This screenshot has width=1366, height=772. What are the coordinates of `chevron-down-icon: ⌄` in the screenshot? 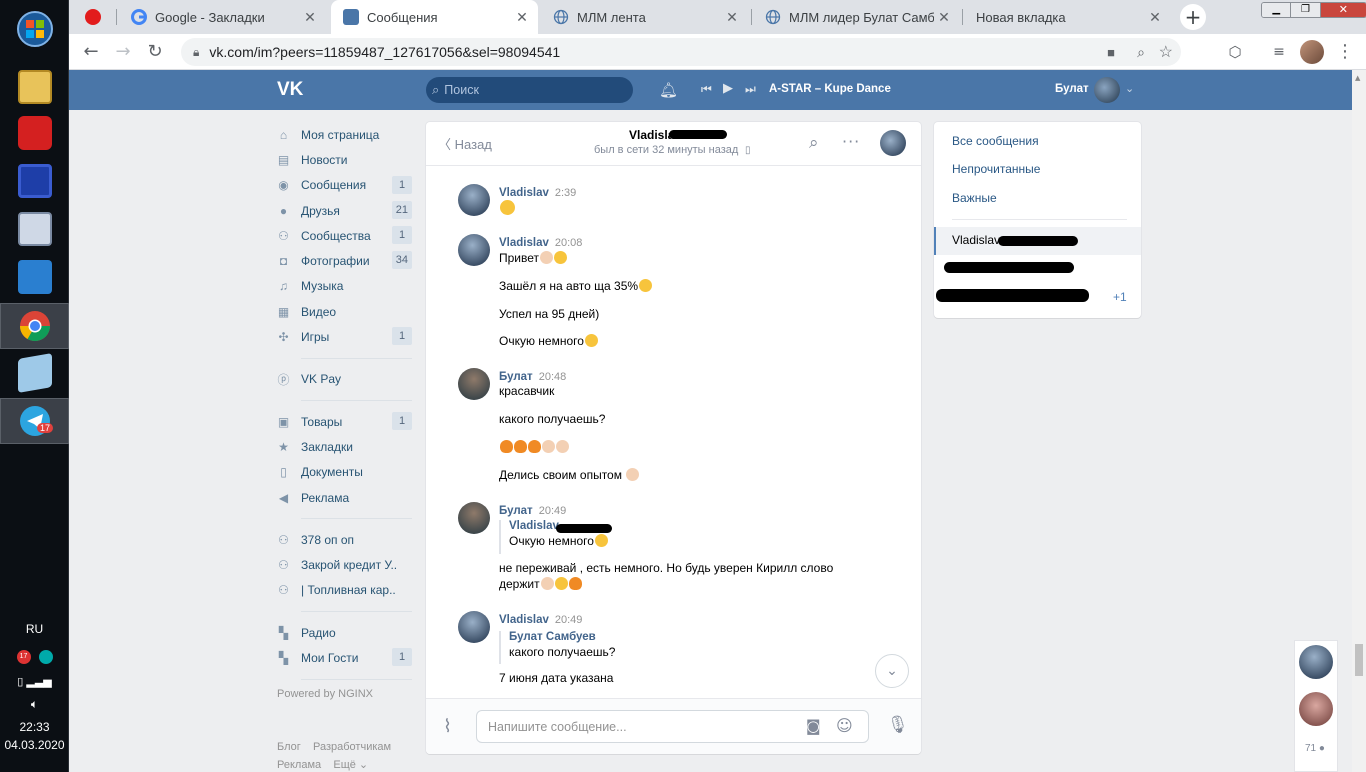 It's located at (1129, 88).